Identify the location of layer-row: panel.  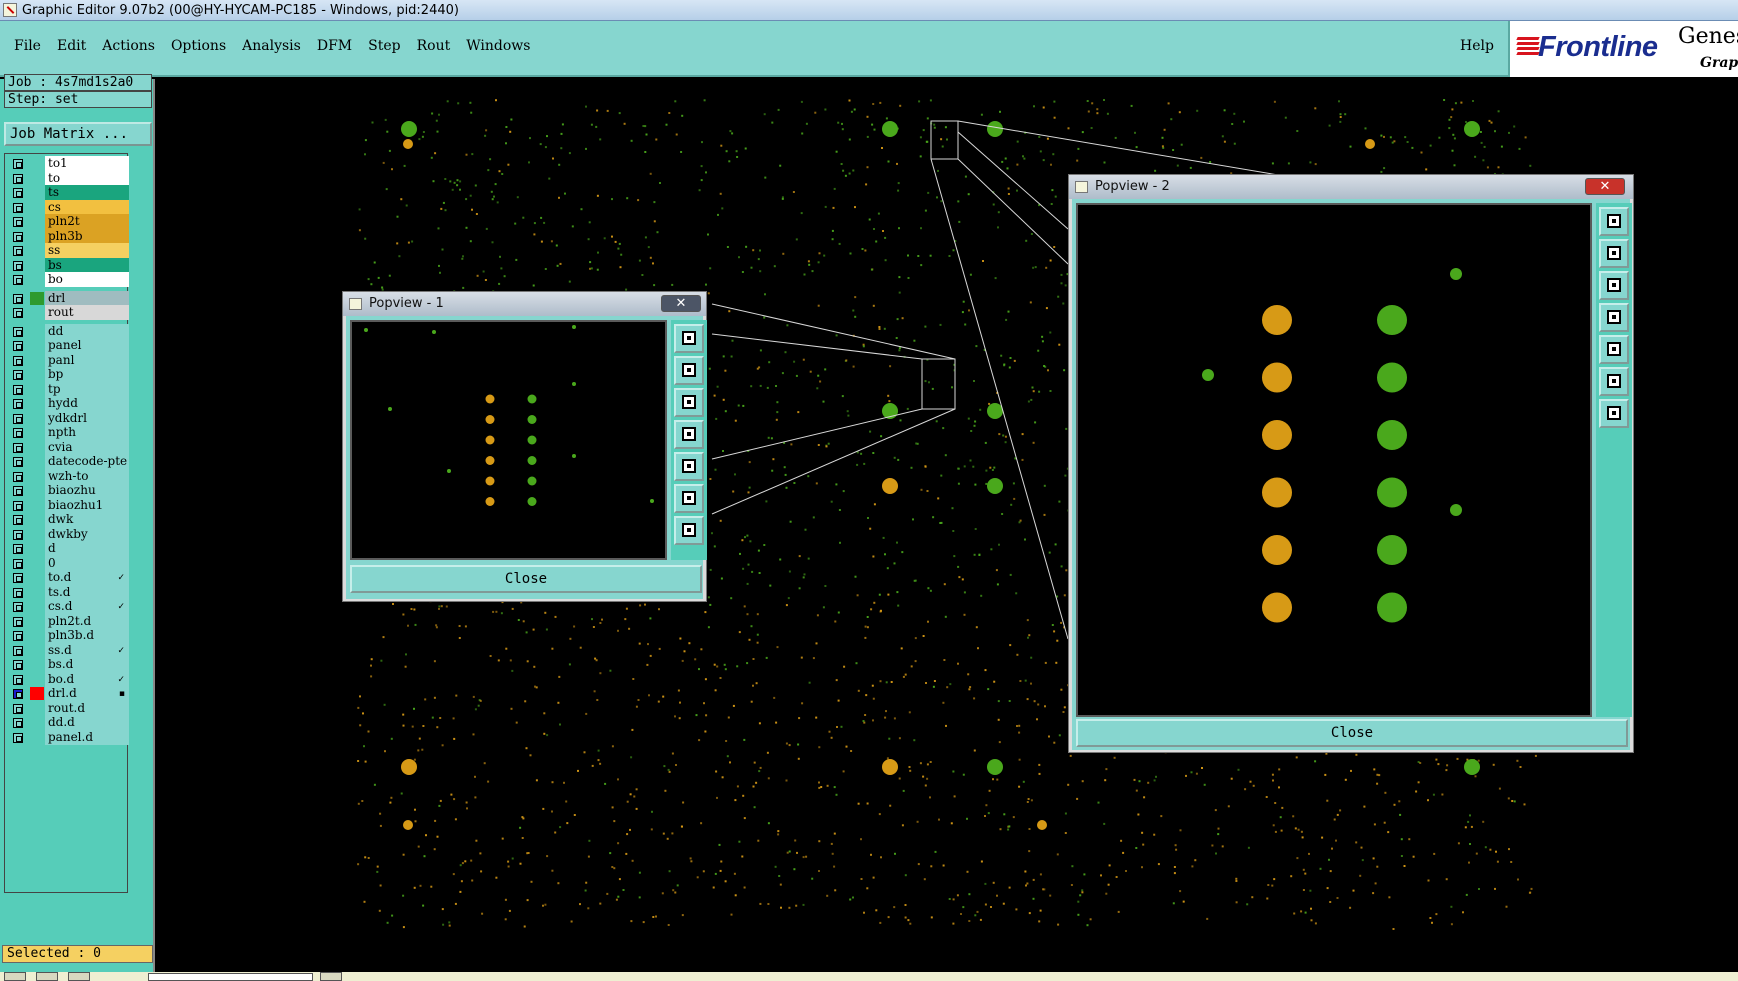
(68, 345).